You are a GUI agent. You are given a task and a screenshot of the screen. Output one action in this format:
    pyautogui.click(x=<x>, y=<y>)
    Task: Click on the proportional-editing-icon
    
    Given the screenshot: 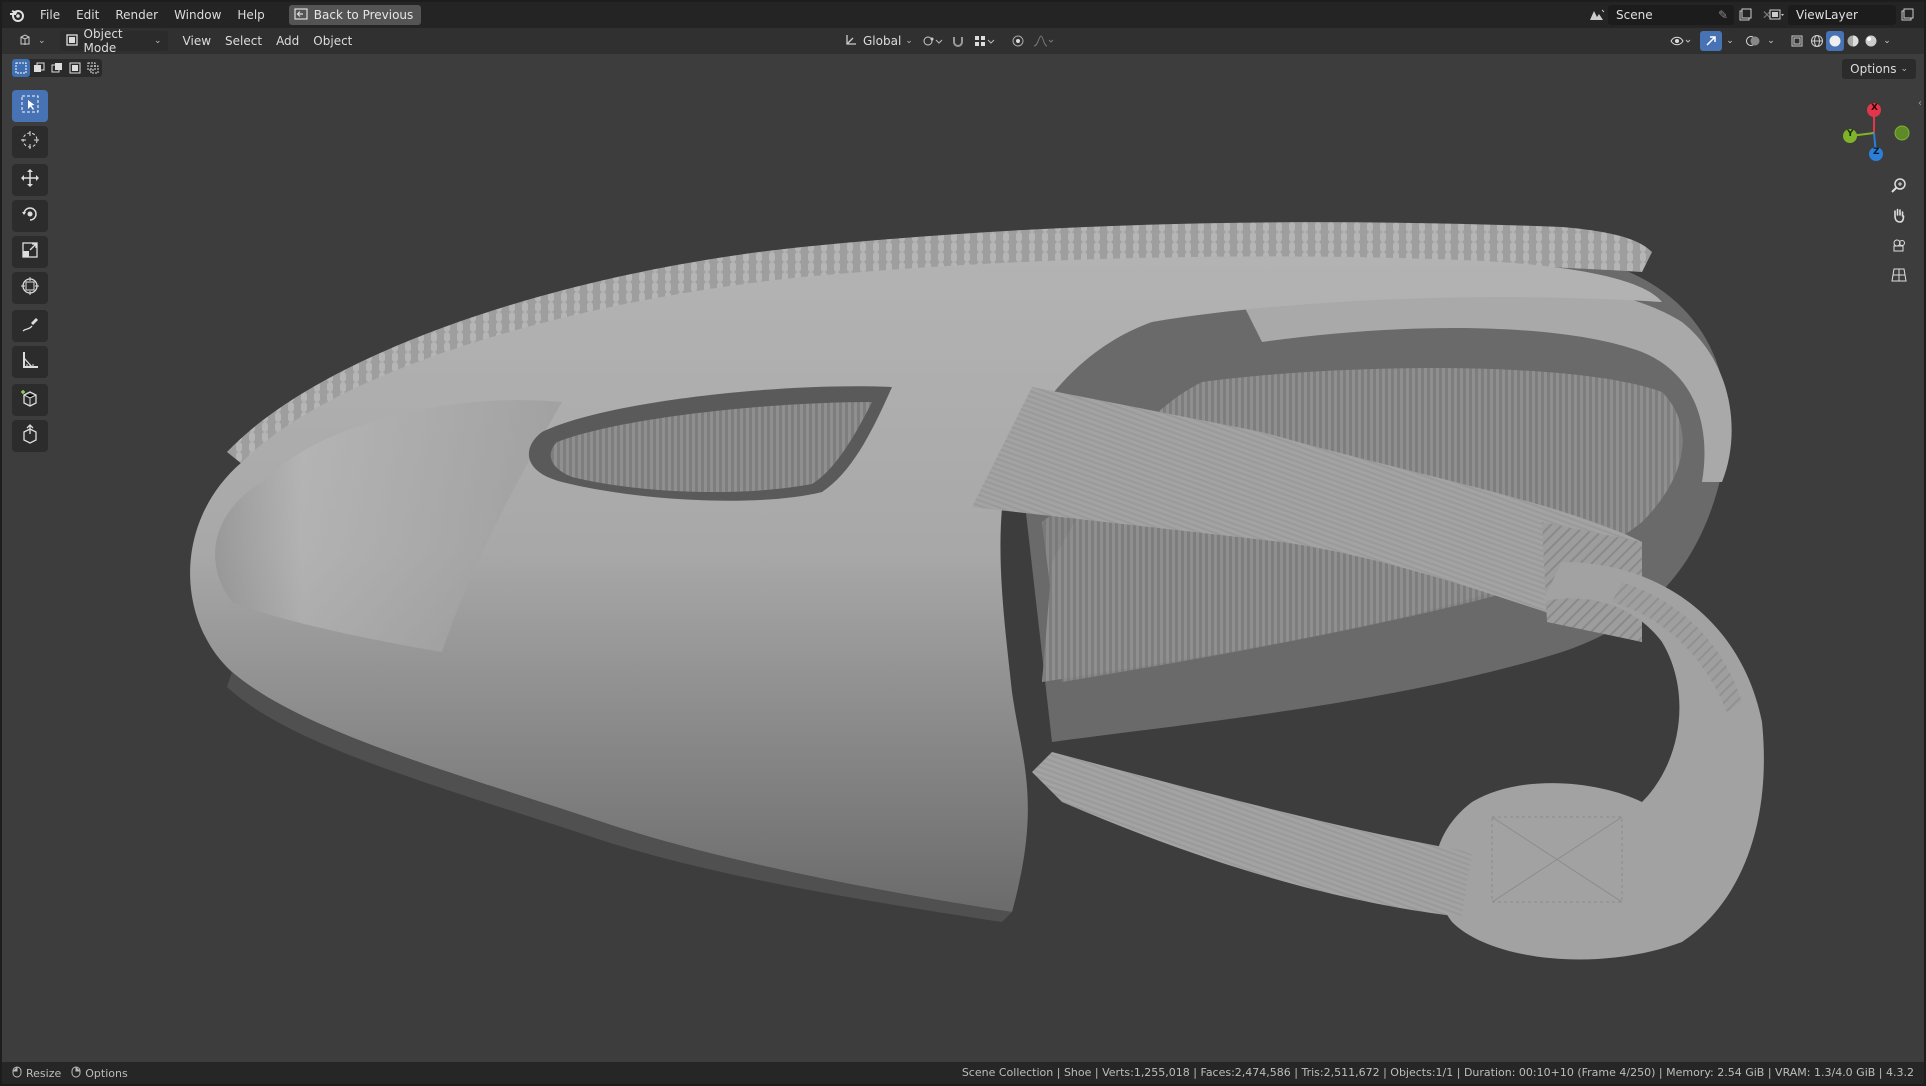 What is the action you would take?
    pyautogui.click(x=1018, y=41)
    